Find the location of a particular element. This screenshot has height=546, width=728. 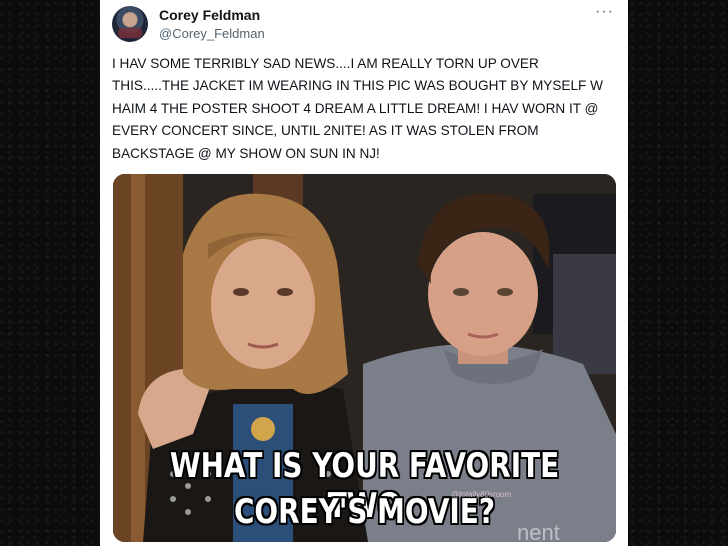

author-handle: @Corey_Feldman is located at coordinates (212, 33).